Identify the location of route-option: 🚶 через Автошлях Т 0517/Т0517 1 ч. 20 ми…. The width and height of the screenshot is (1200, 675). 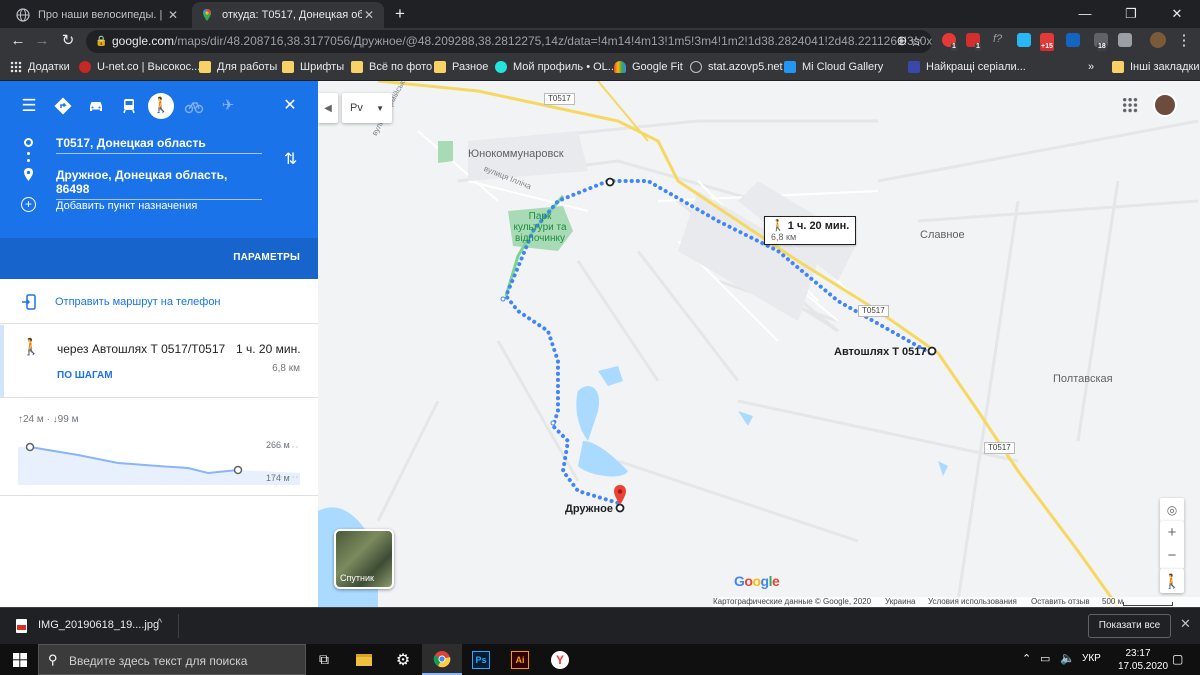
(159, 361).